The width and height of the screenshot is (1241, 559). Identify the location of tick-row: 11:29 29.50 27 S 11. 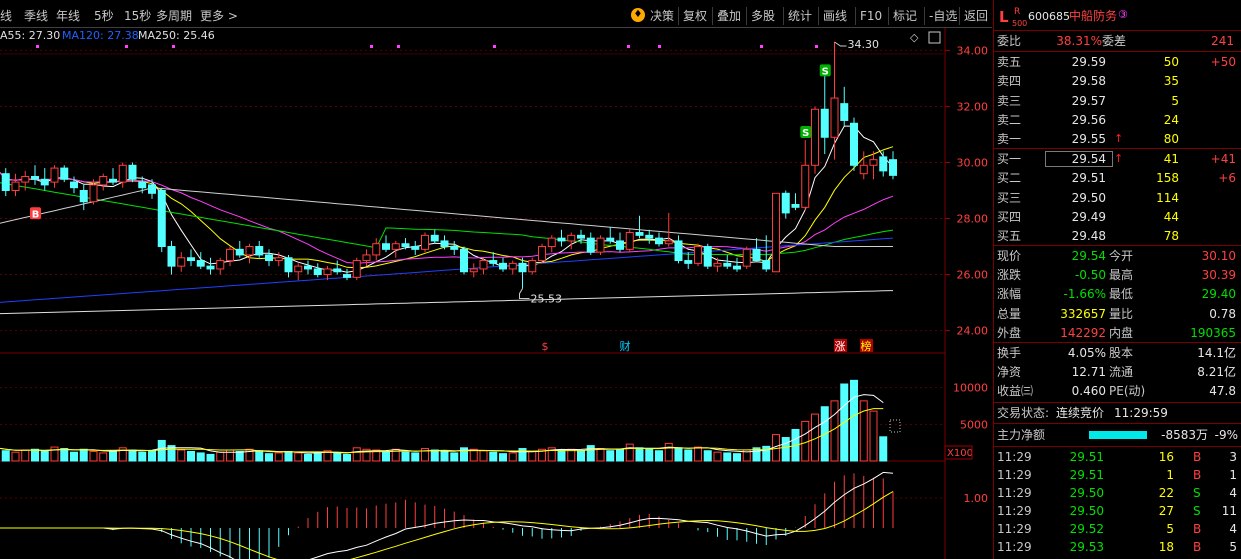
(1117, 511).